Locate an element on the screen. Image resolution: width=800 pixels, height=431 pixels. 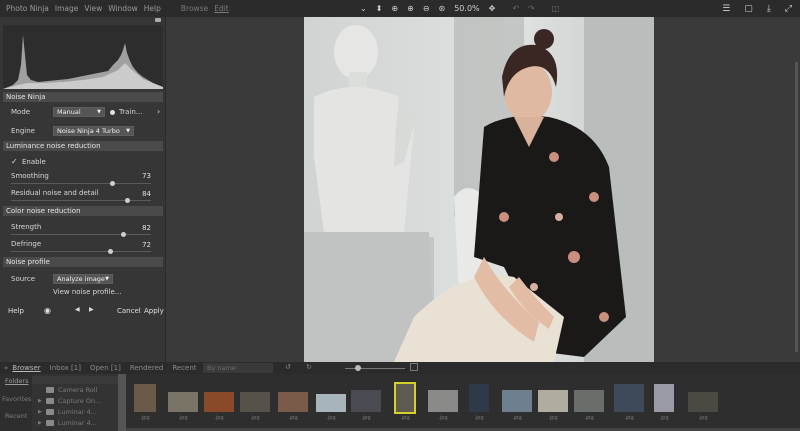
radio-dot-icon is located at coordinates (112, 112).